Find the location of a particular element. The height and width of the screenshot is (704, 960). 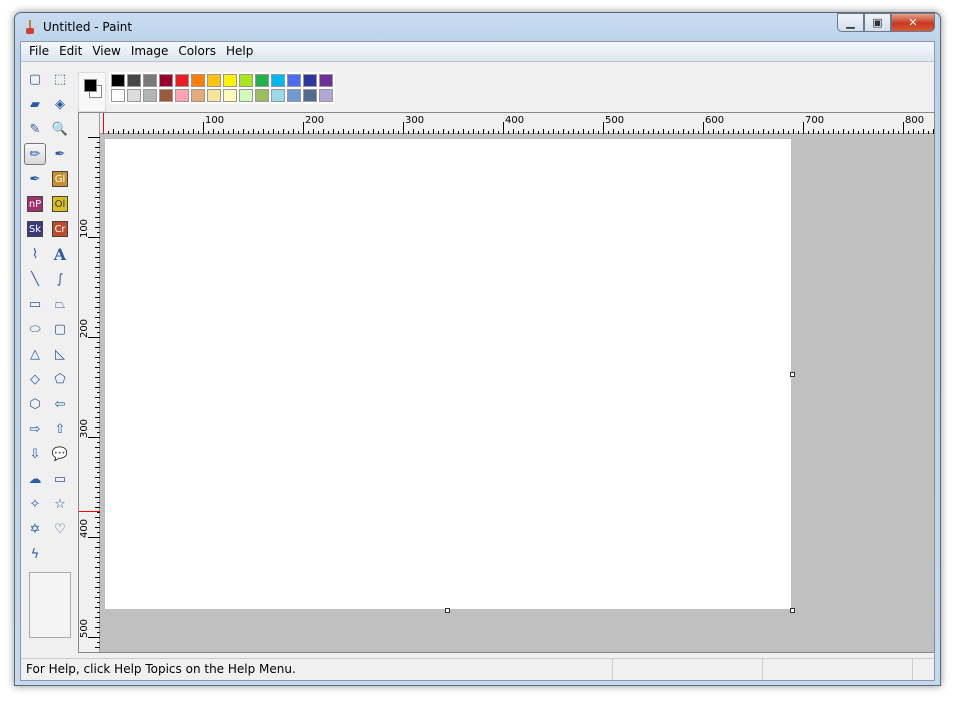

tool-rectangle: ▭ is located at coordinates (35, 304).